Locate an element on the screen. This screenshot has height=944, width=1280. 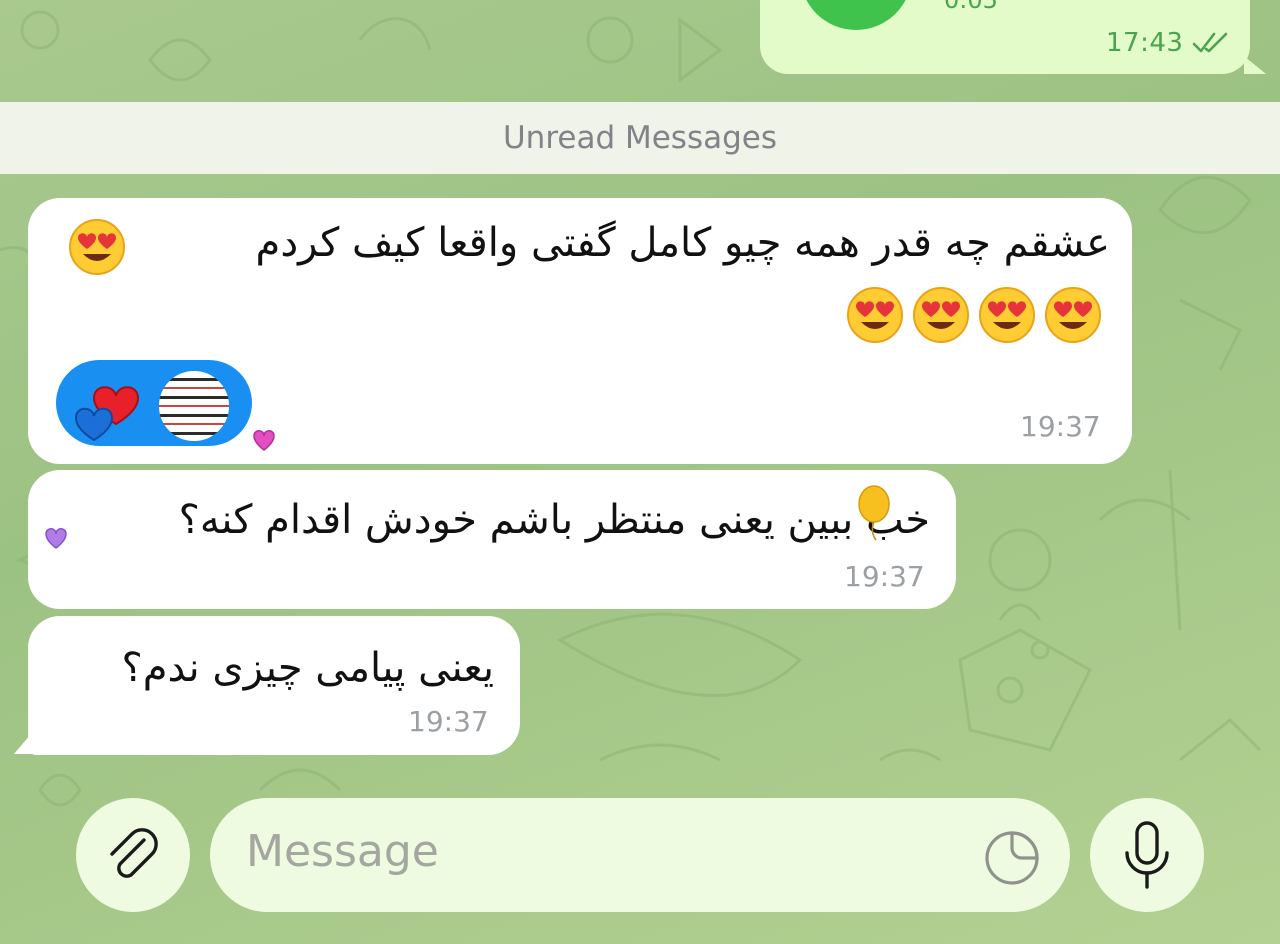
balloon-emoji is located at coordinates (874, 513).